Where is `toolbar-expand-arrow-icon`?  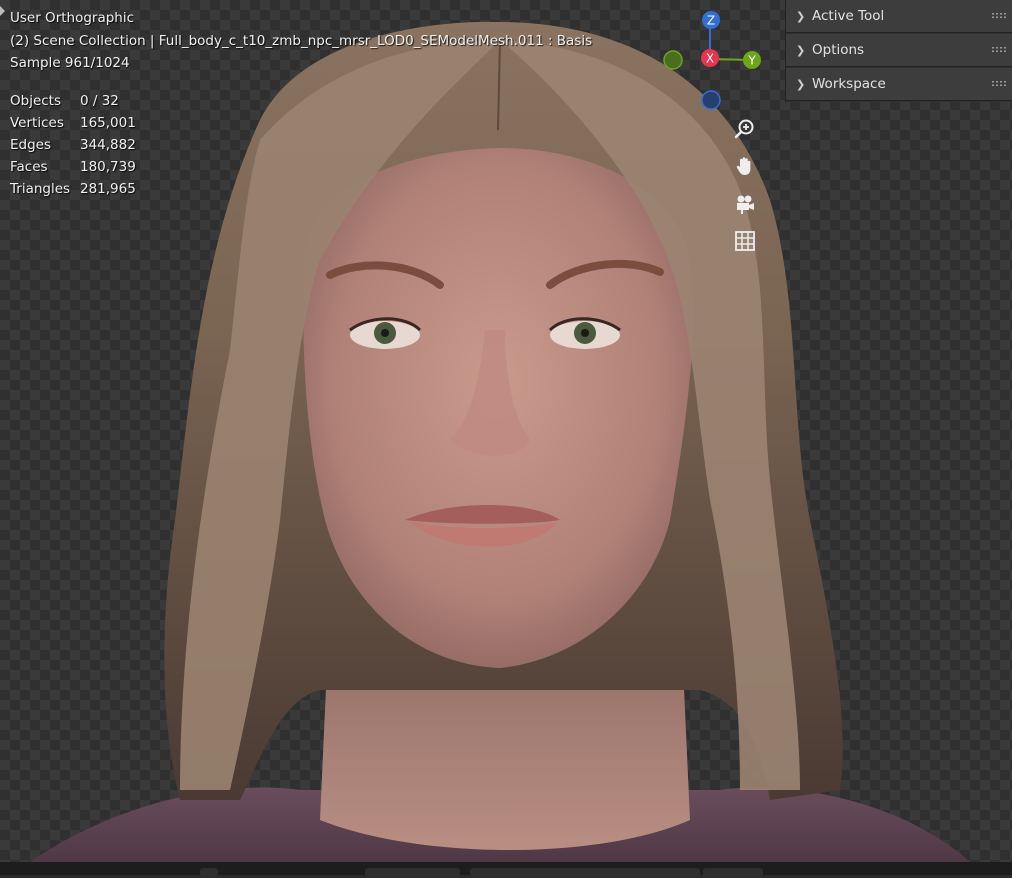
toolbar-expand-arrow-icon is located at coordinates (2, 11).